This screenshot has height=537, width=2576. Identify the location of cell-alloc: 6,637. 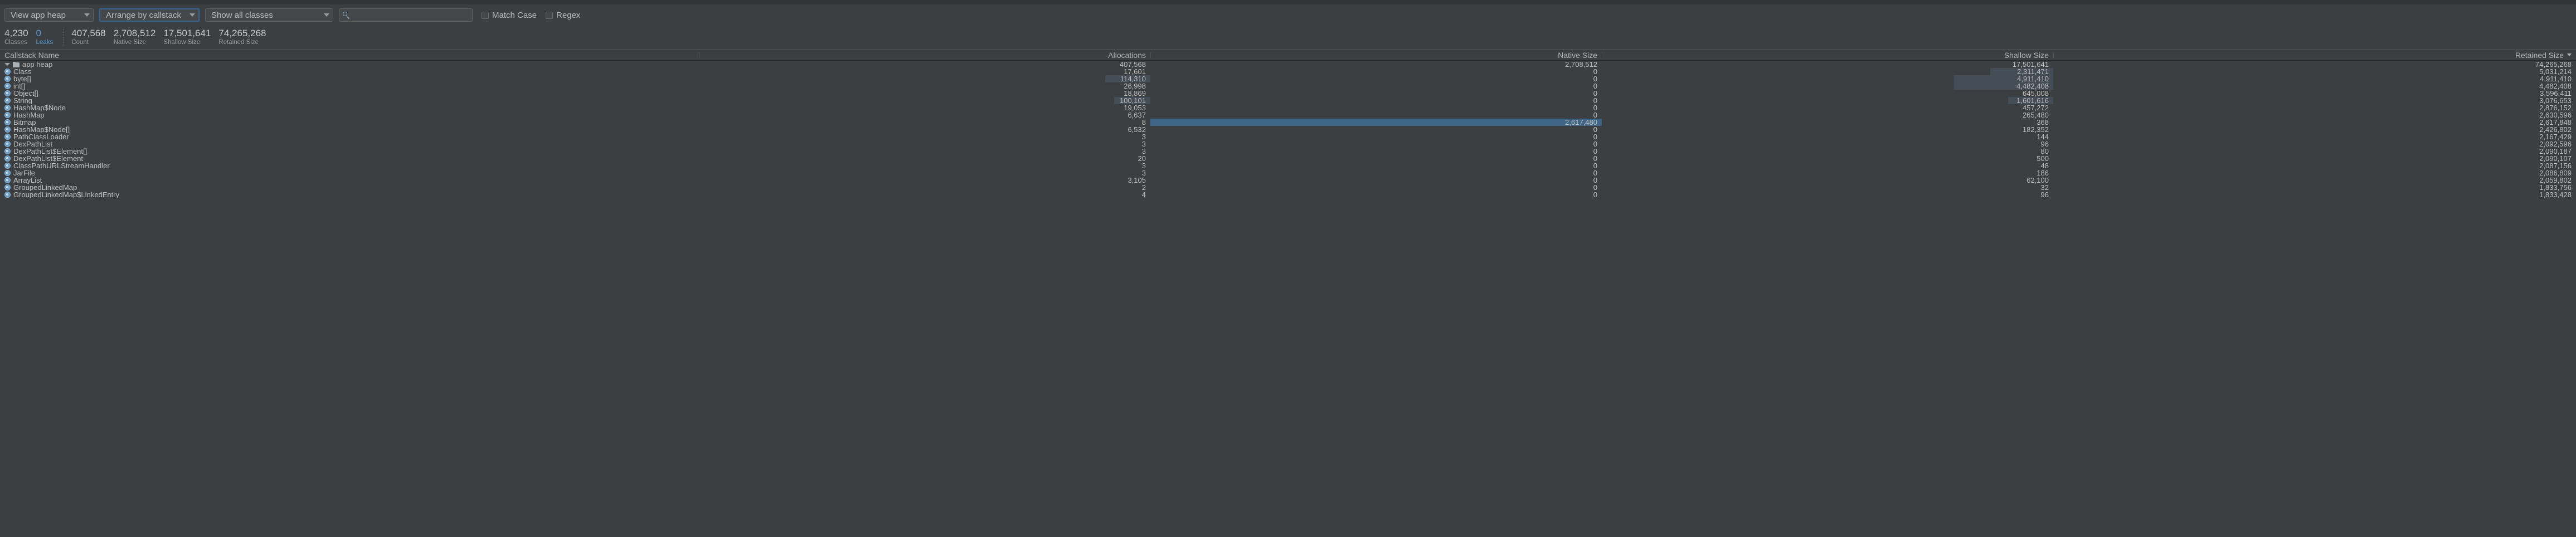
(925, 115).